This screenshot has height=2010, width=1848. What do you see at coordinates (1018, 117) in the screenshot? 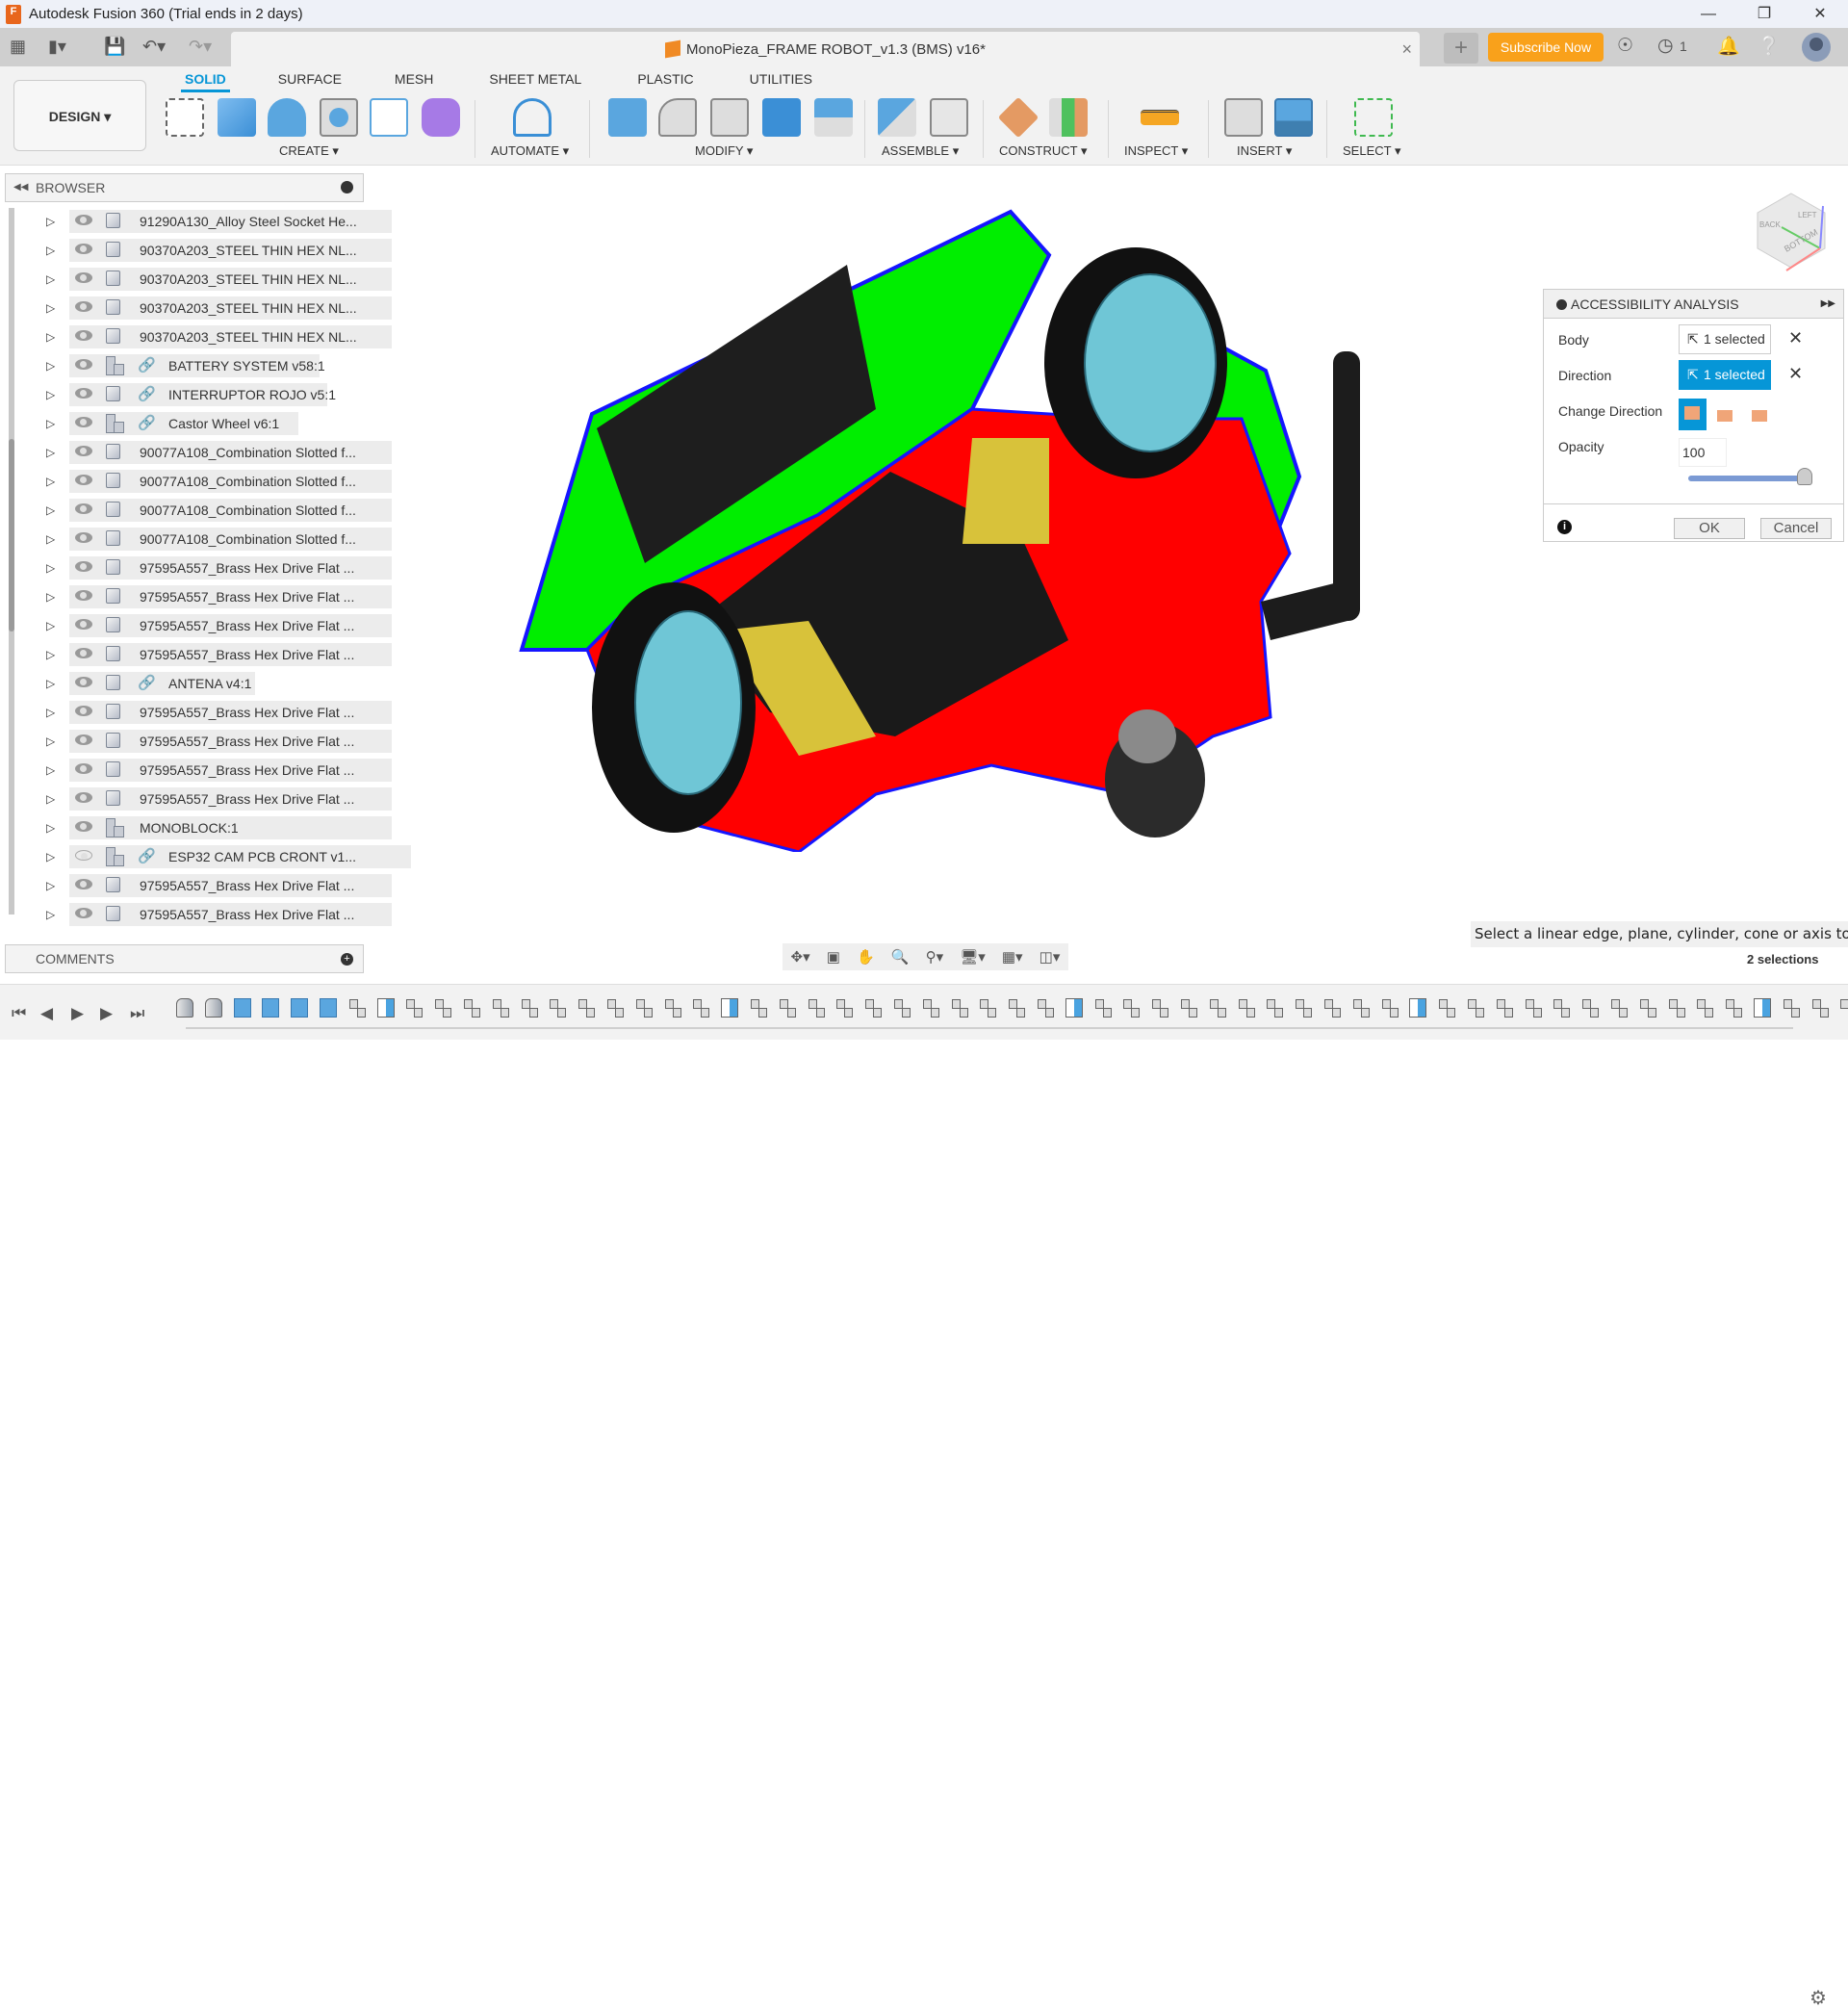
I see `offset-plane-icon` at bounding box center [1018, 117].